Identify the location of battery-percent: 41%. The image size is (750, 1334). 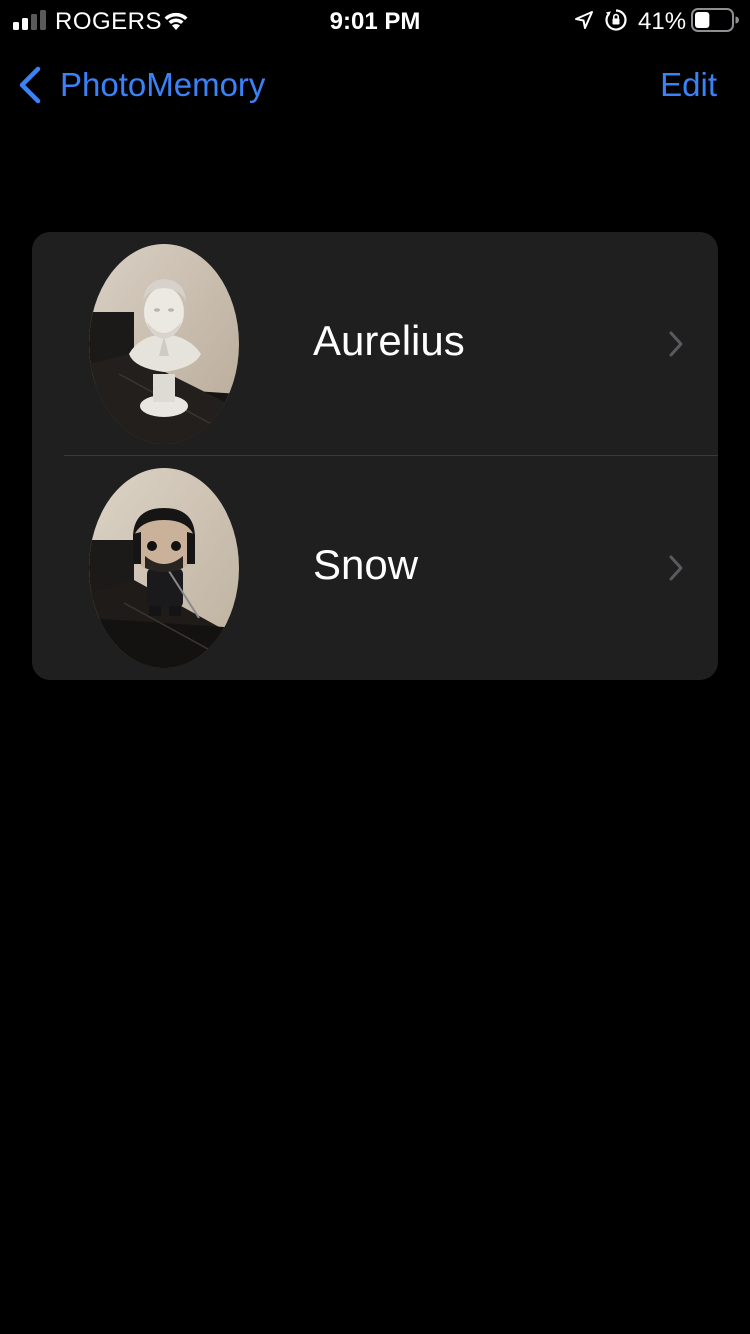
(662, 21).